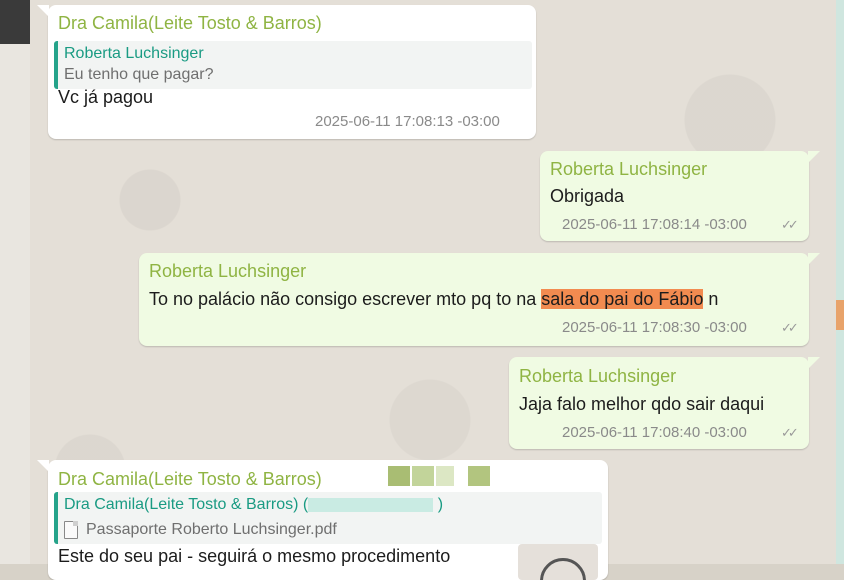  I want to click on image-thumbnail, so click(558, 562).